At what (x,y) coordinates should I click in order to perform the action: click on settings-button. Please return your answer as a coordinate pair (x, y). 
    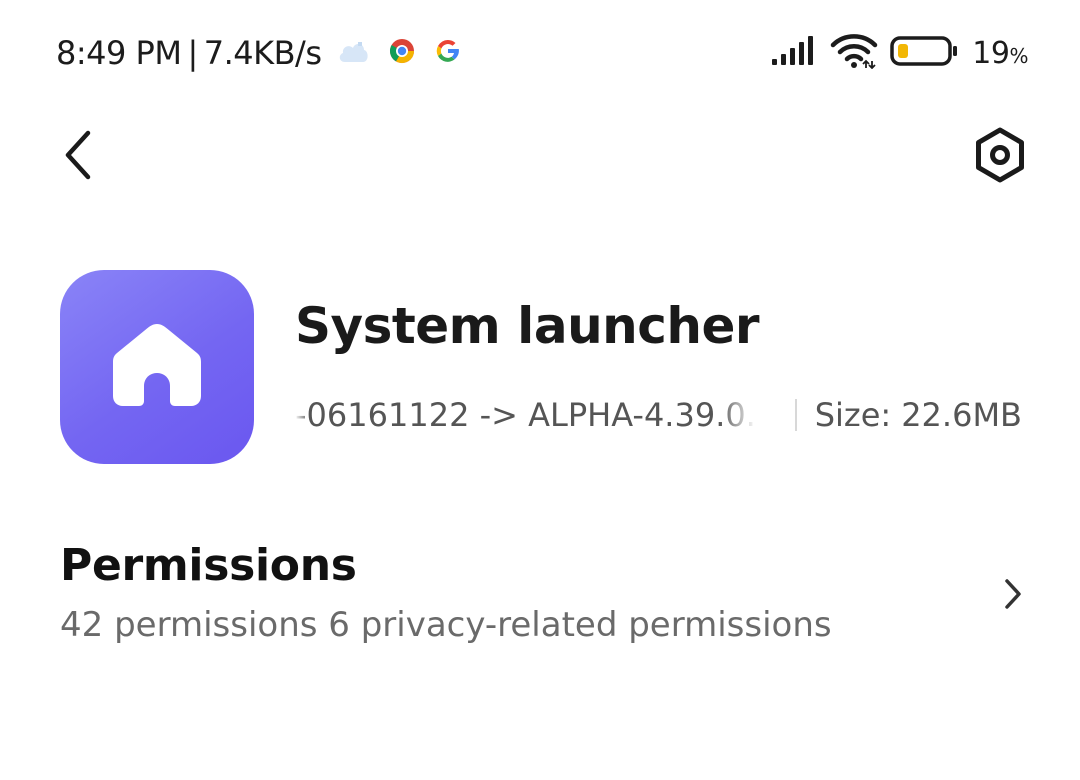
    Looking at the image, I should click on (1000, 157).